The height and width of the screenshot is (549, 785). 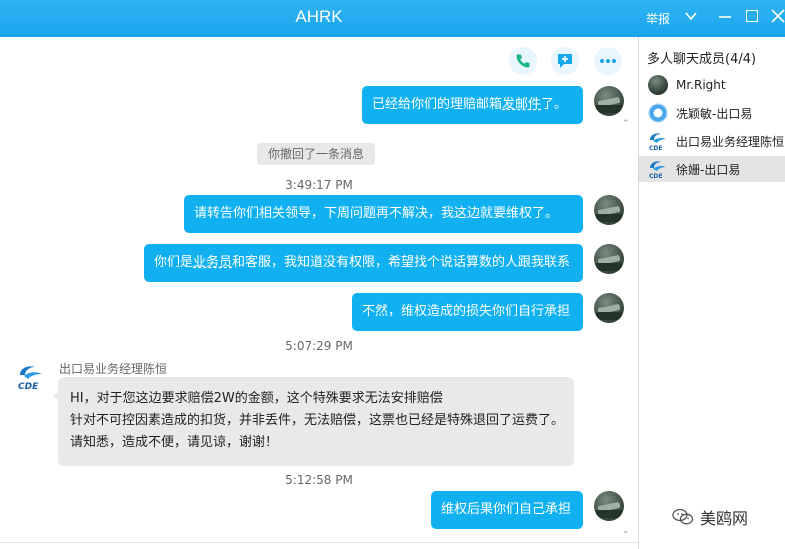 What do you see at coordinates (401, 262) in the screenshot?
I see `message-text: 和客服，我知道没有权限，希望找个说话算数的人跟我联系` at bounding box center [401, 262].